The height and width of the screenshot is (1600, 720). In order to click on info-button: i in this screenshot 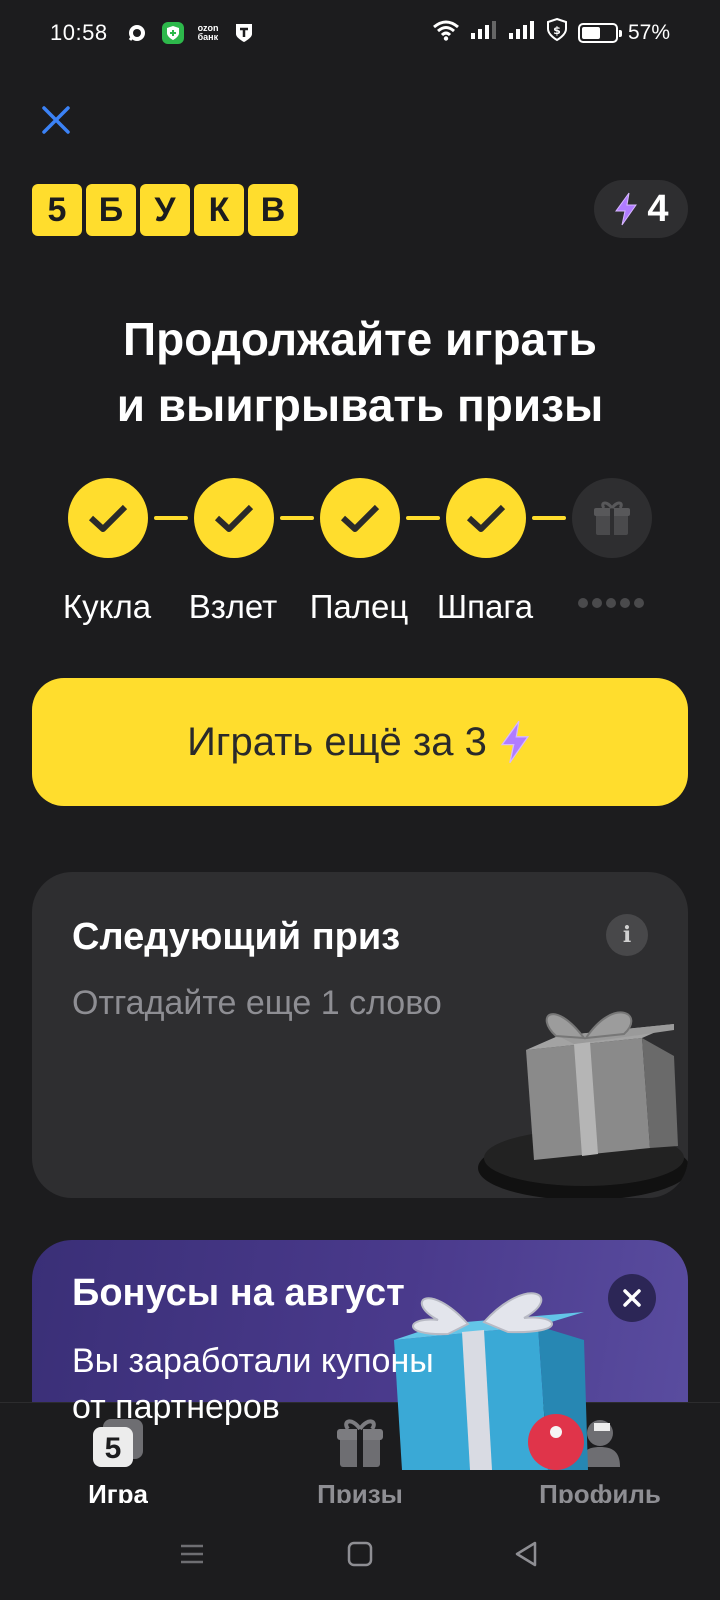, I will do `click(627, 935)`.